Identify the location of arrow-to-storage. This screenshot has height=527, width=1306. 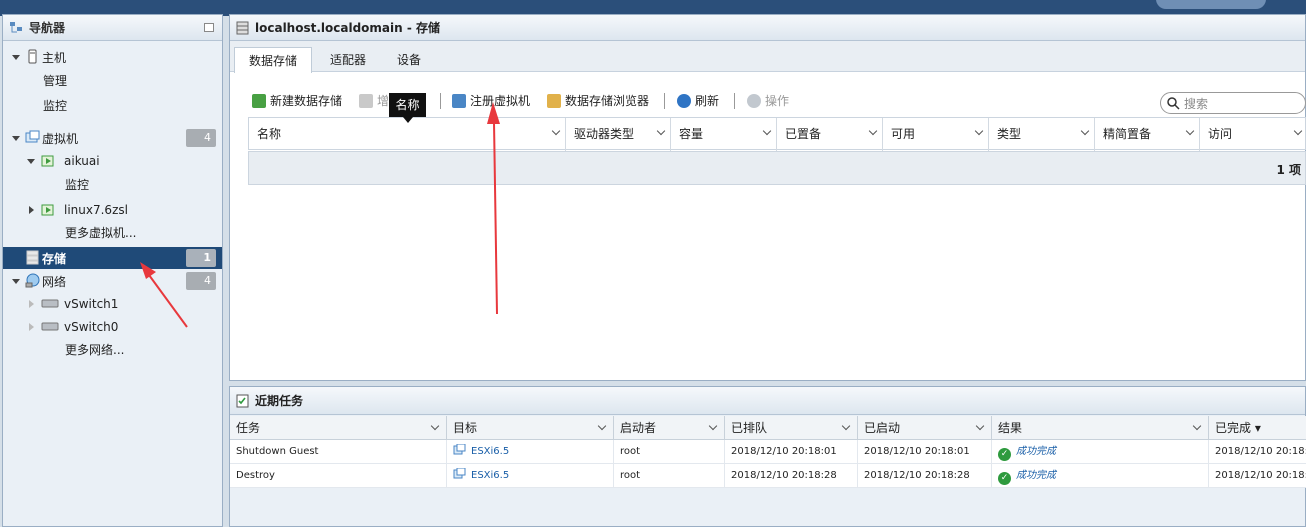
(164, 295).